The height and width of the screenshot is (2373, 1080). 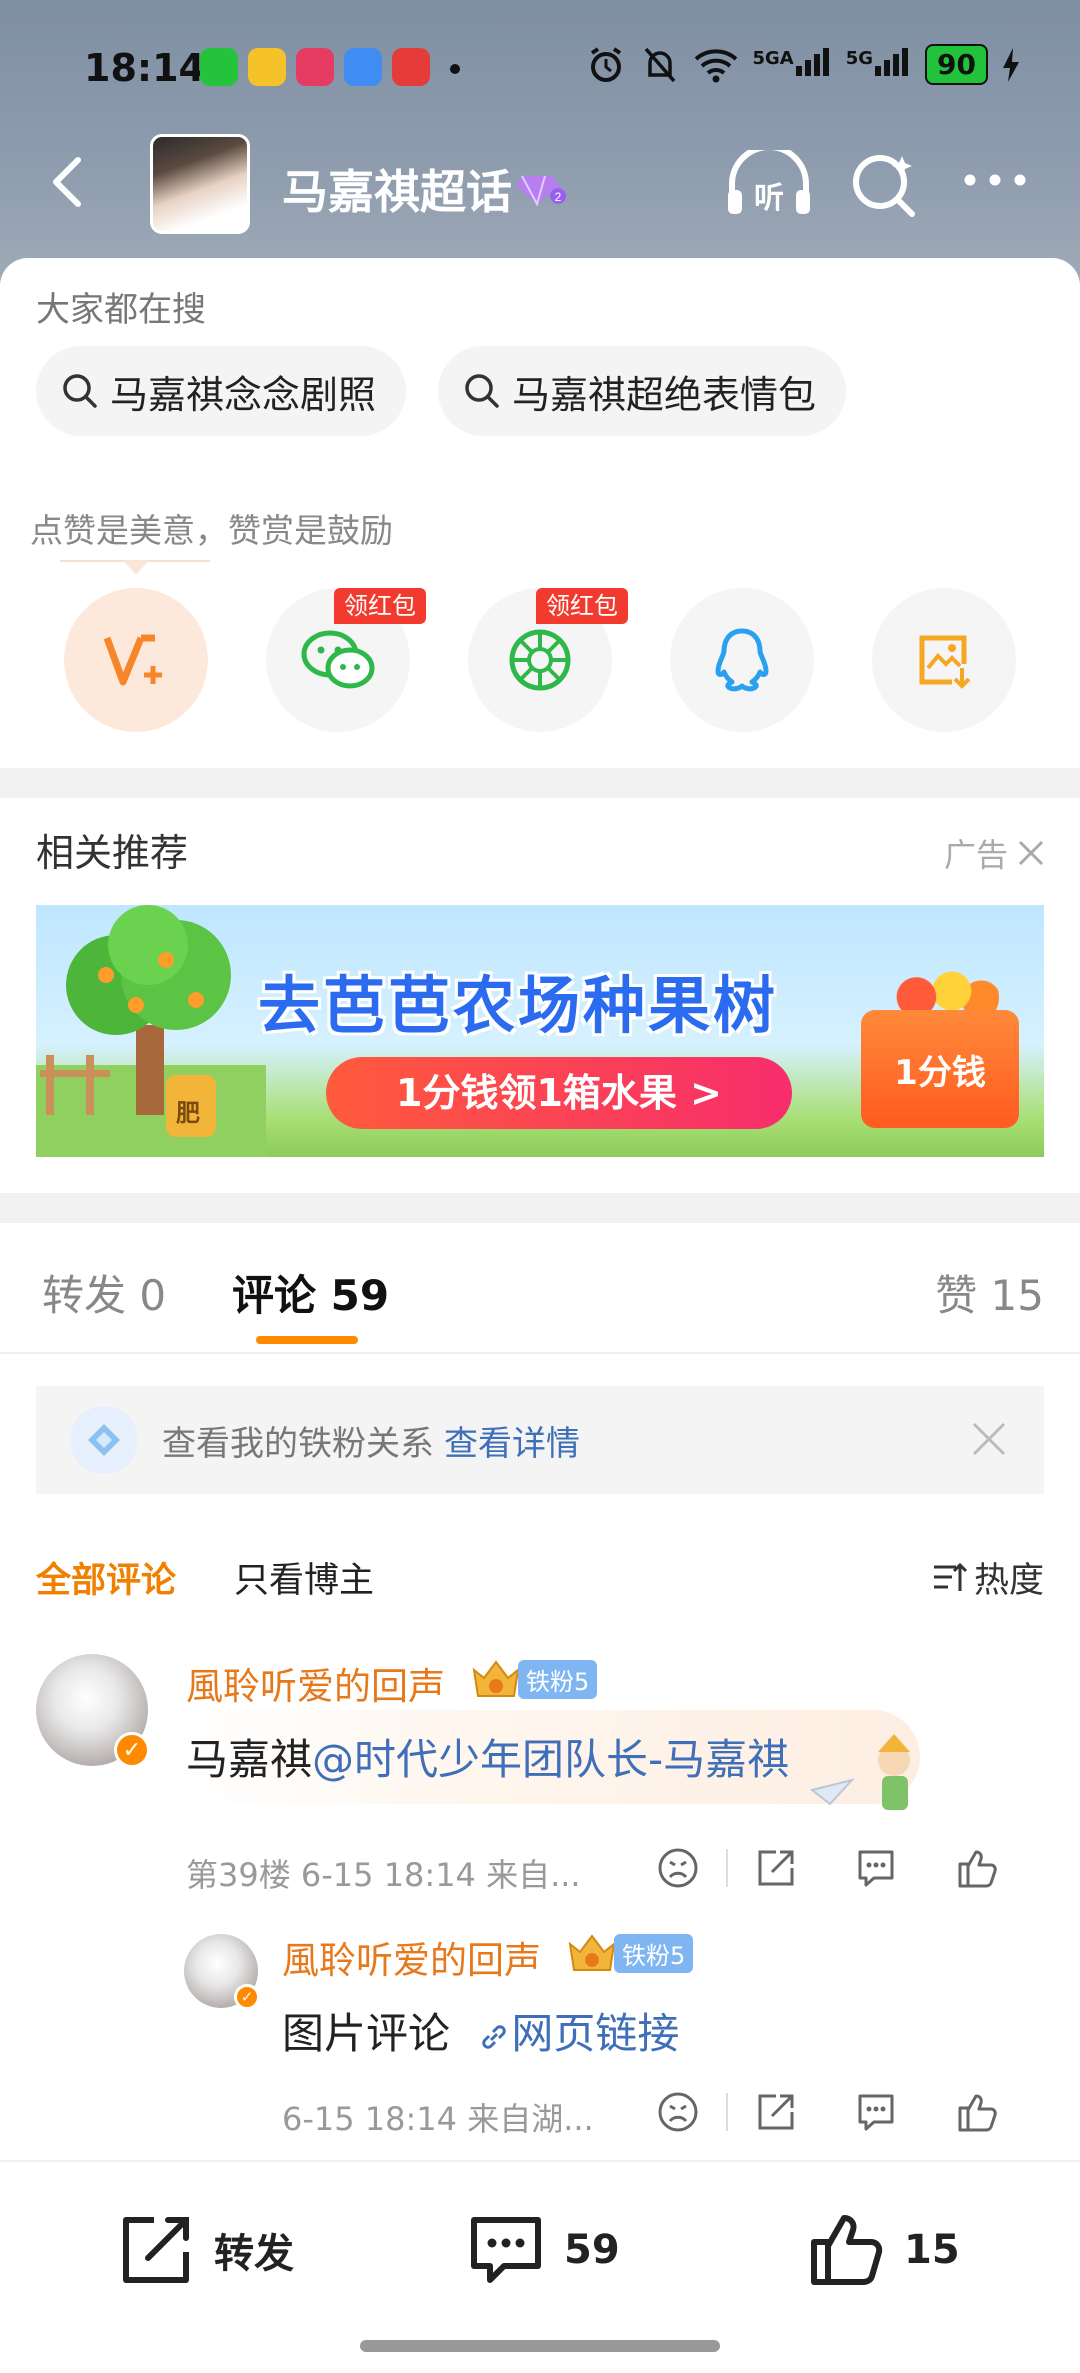 I want to click on charging-icon, so click(x=1011, y=64).